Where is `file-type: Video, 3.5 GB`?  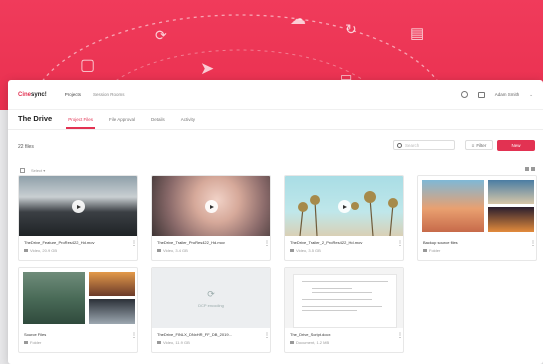
file-type: Video, 3.5 GB is located at coordinates (308, 250).